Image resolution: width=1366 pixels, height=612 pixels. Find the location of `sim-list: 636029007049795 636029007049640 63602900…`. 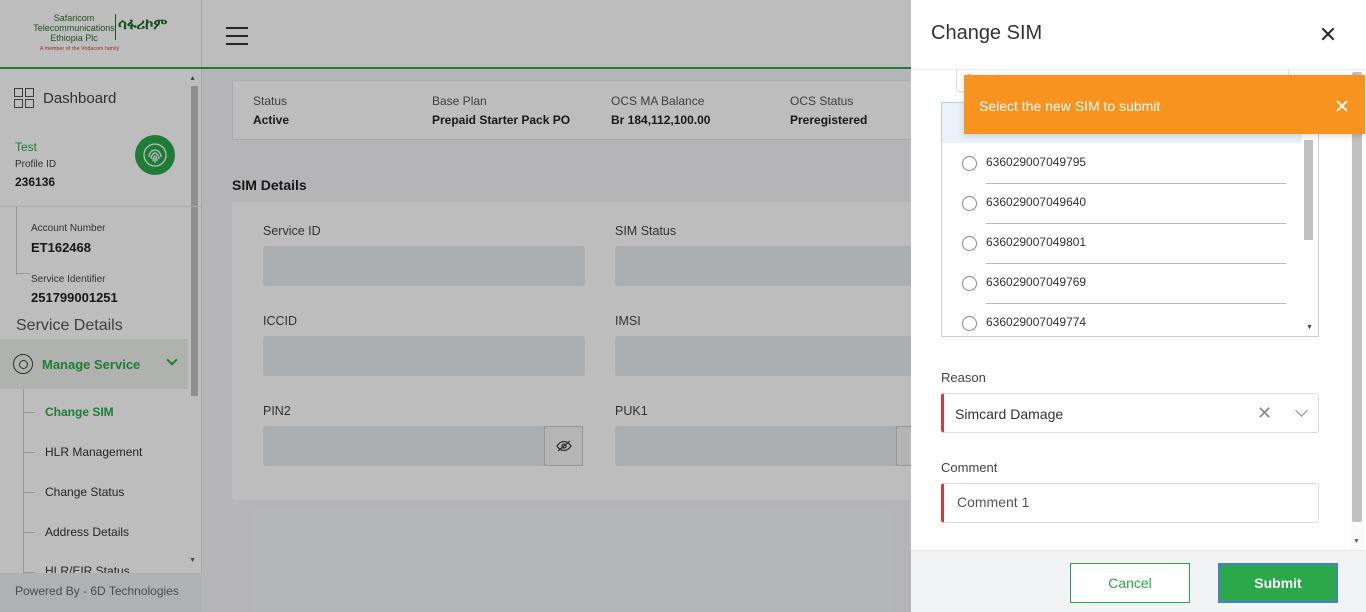

sim-list: 636029007049795 636029007049640 63602900… is located at coordinates (1130, 219).